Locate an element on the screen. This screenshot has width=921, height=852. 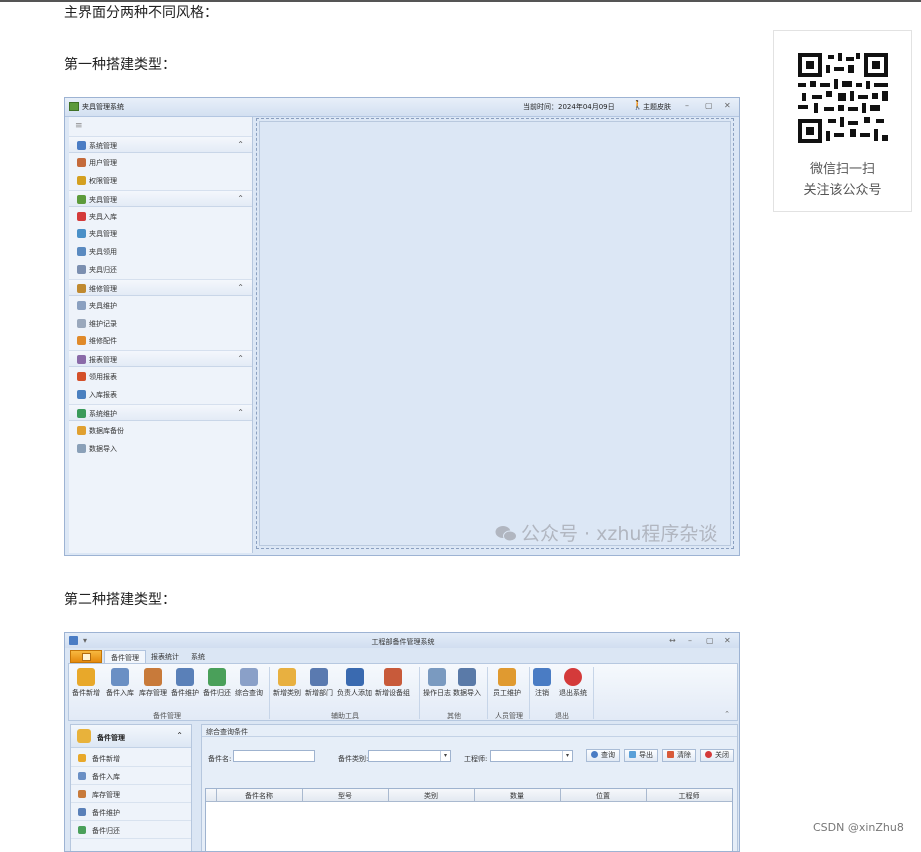
column-header: 型号 is located at coordinates (345, 796).